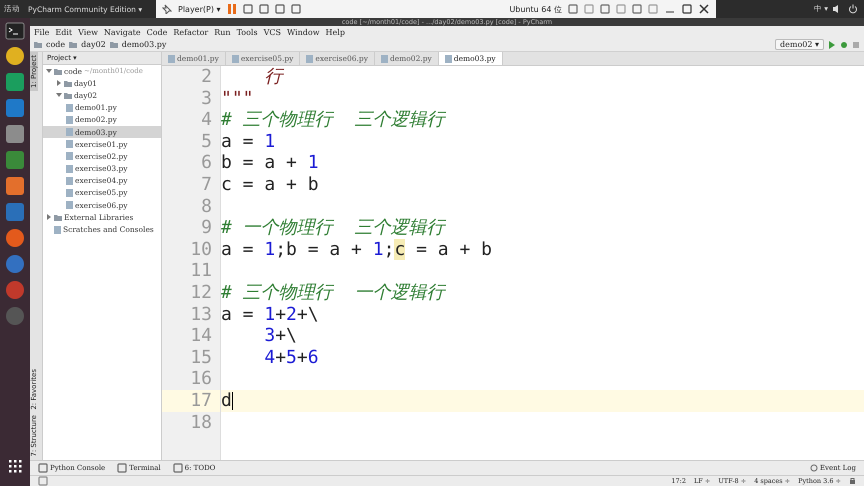  Describe the element at coordinates (42, 32) in the screenshot. I see `menu-item: File` at that location.